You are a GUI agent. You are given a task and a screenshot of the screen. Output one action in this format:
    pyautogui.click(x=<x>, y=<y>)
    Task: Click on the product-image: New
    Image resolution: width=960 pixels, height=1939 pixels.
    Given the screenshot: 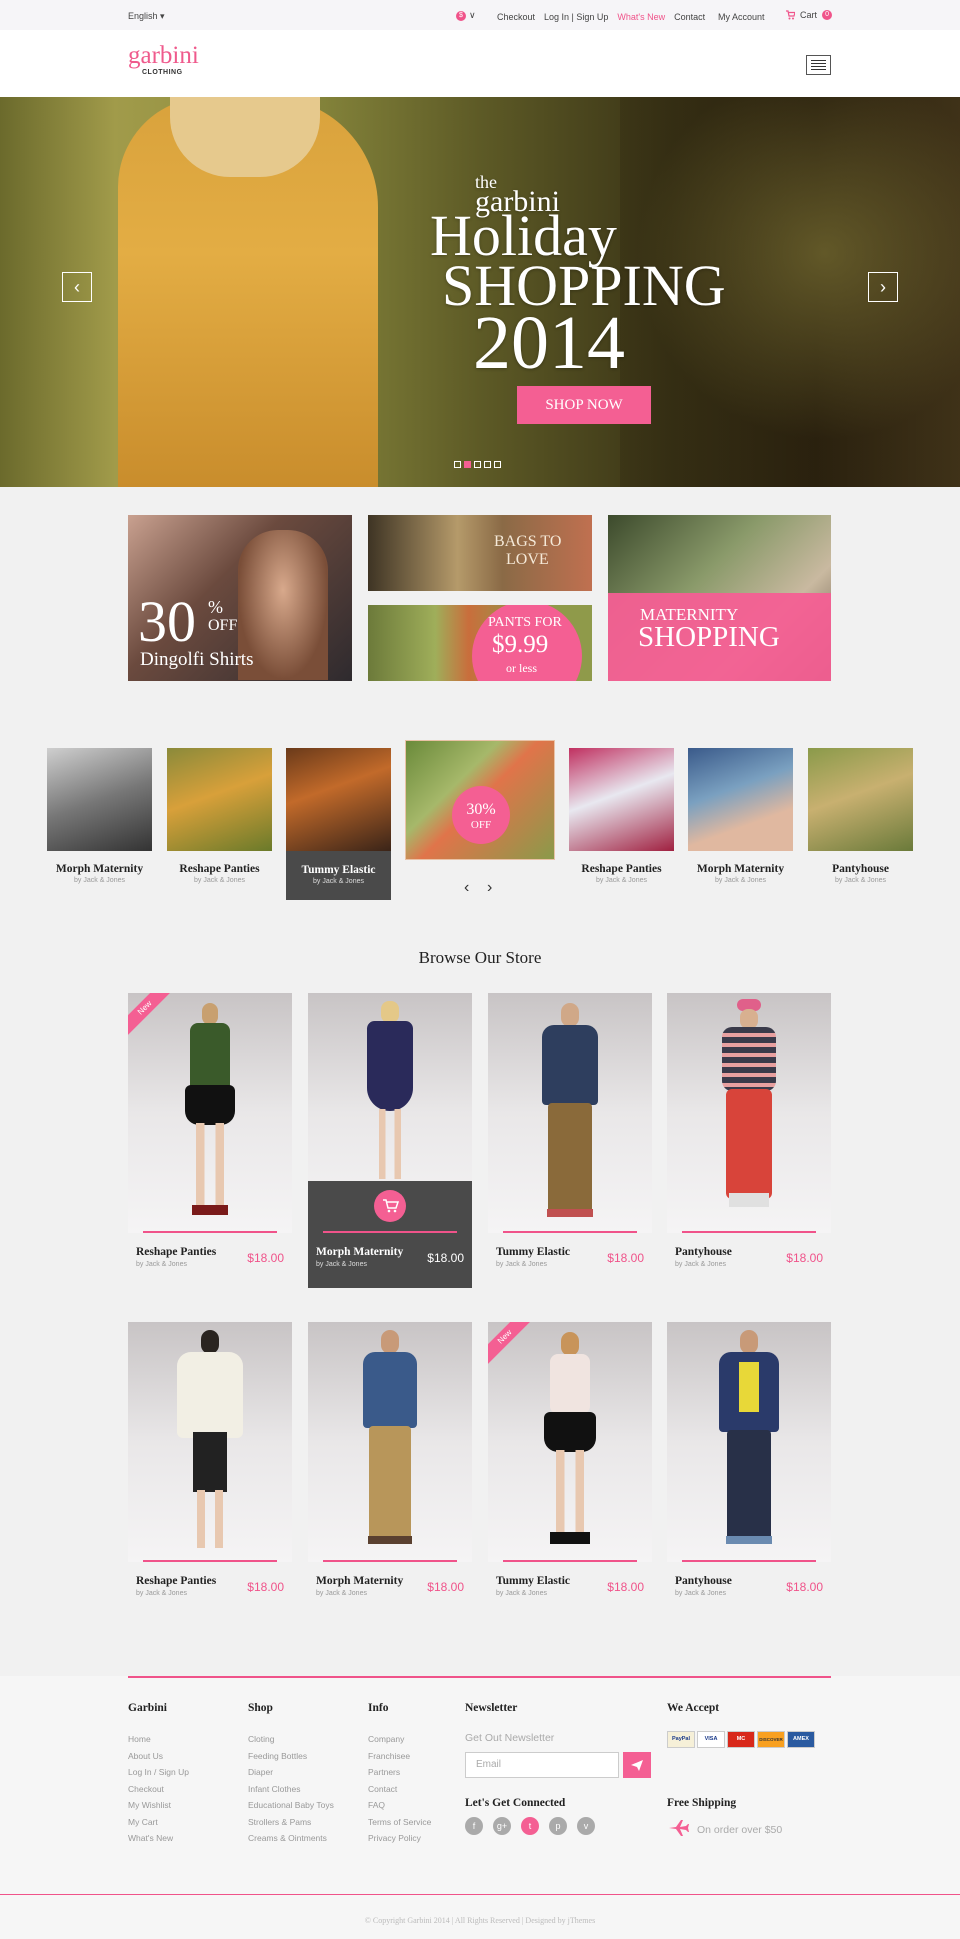 What is the action you would take?
    pyautogui.click(x=210, y=1113)
    